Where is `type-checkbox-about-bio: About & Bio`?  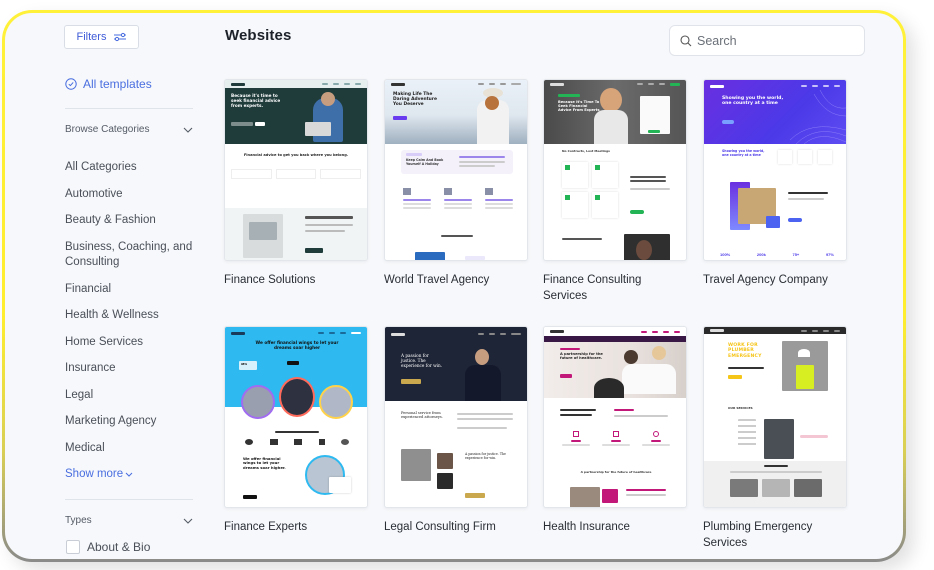 type-checkbox-about-bio: About & Bio is located at coordinates (108, 547).